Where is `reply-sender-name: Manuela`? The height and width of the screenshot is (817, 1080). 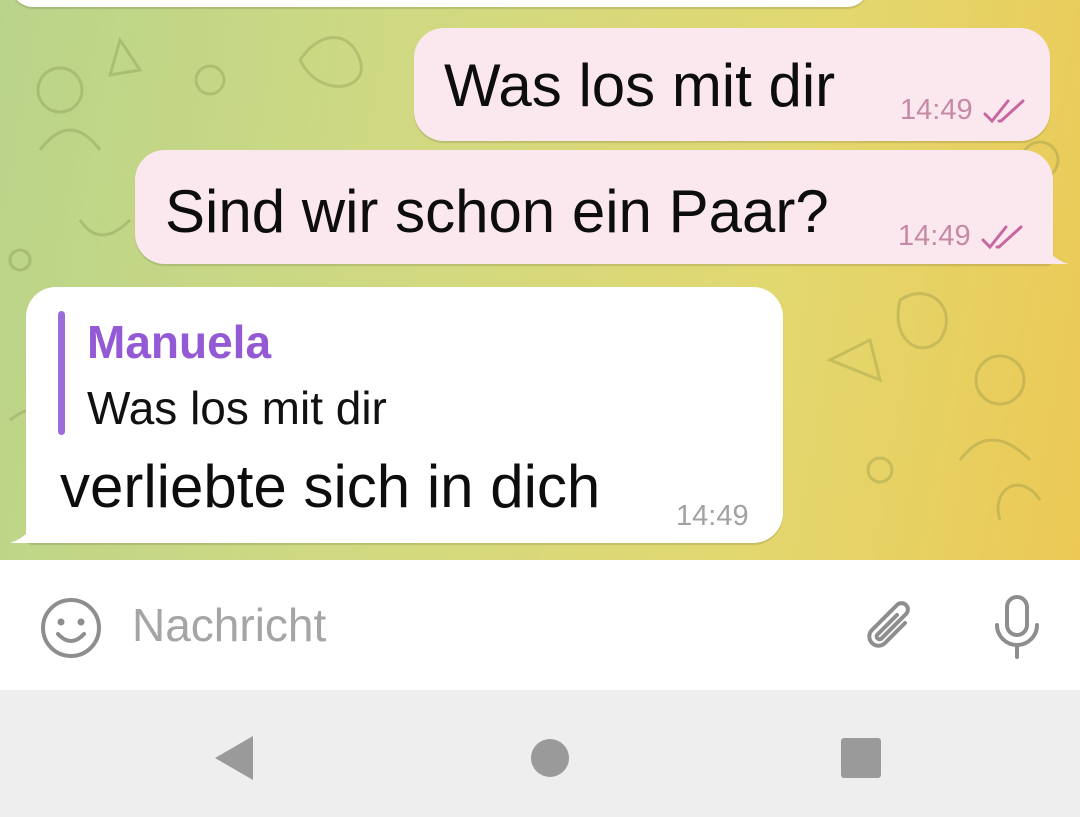 reply-sender-name: Manuela is located at coordinates (179, 342).